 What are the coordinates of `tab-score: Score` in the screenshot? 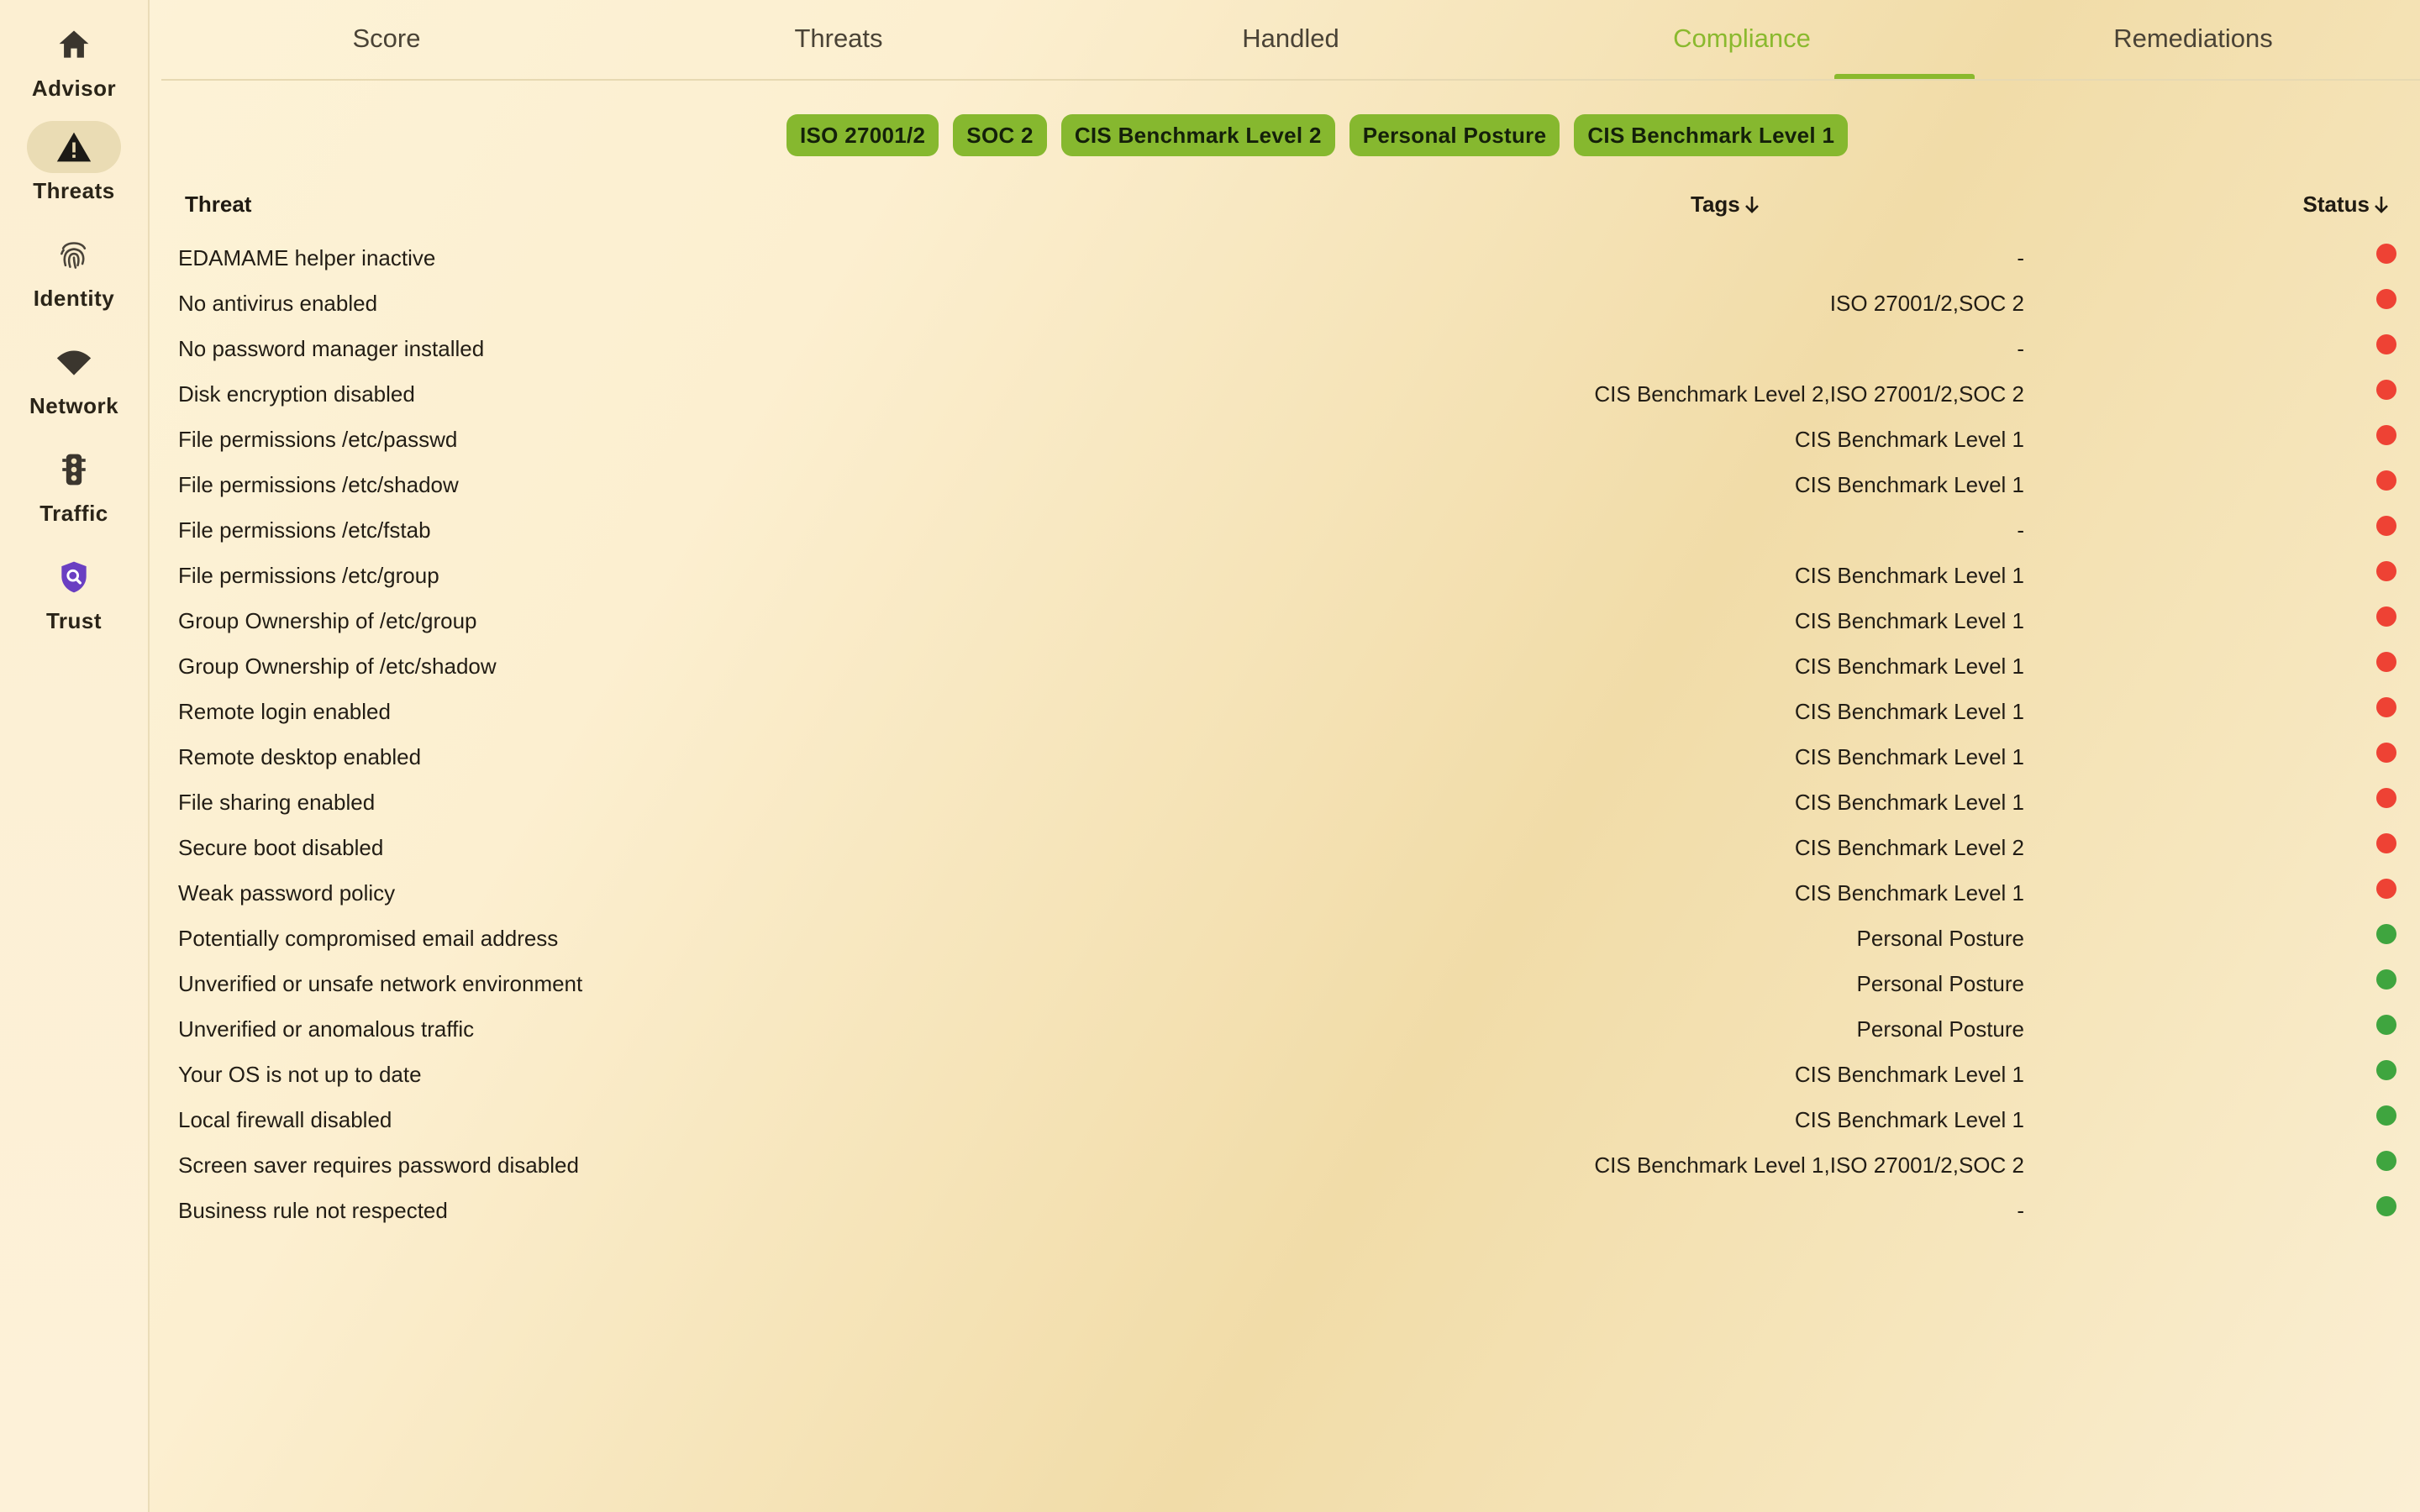 It's located at (386, 39).